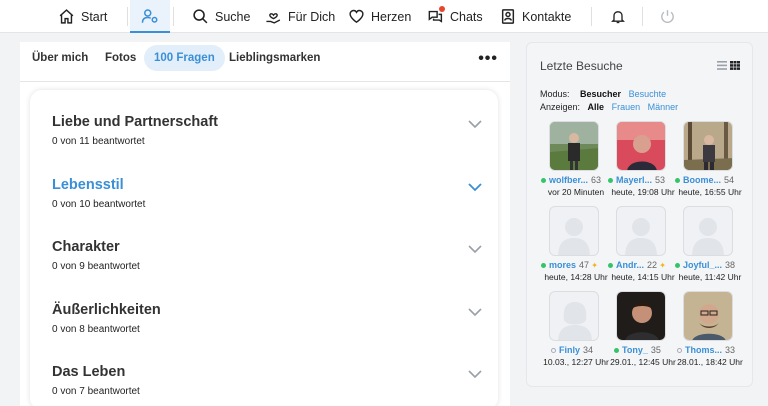 The height and width of the screenshot is (406, 768). Describe the element at coordinates (609, 107) in the screenshot. I see `gender-filter: Anzeigen: Alle Frauen Männer` at that location.